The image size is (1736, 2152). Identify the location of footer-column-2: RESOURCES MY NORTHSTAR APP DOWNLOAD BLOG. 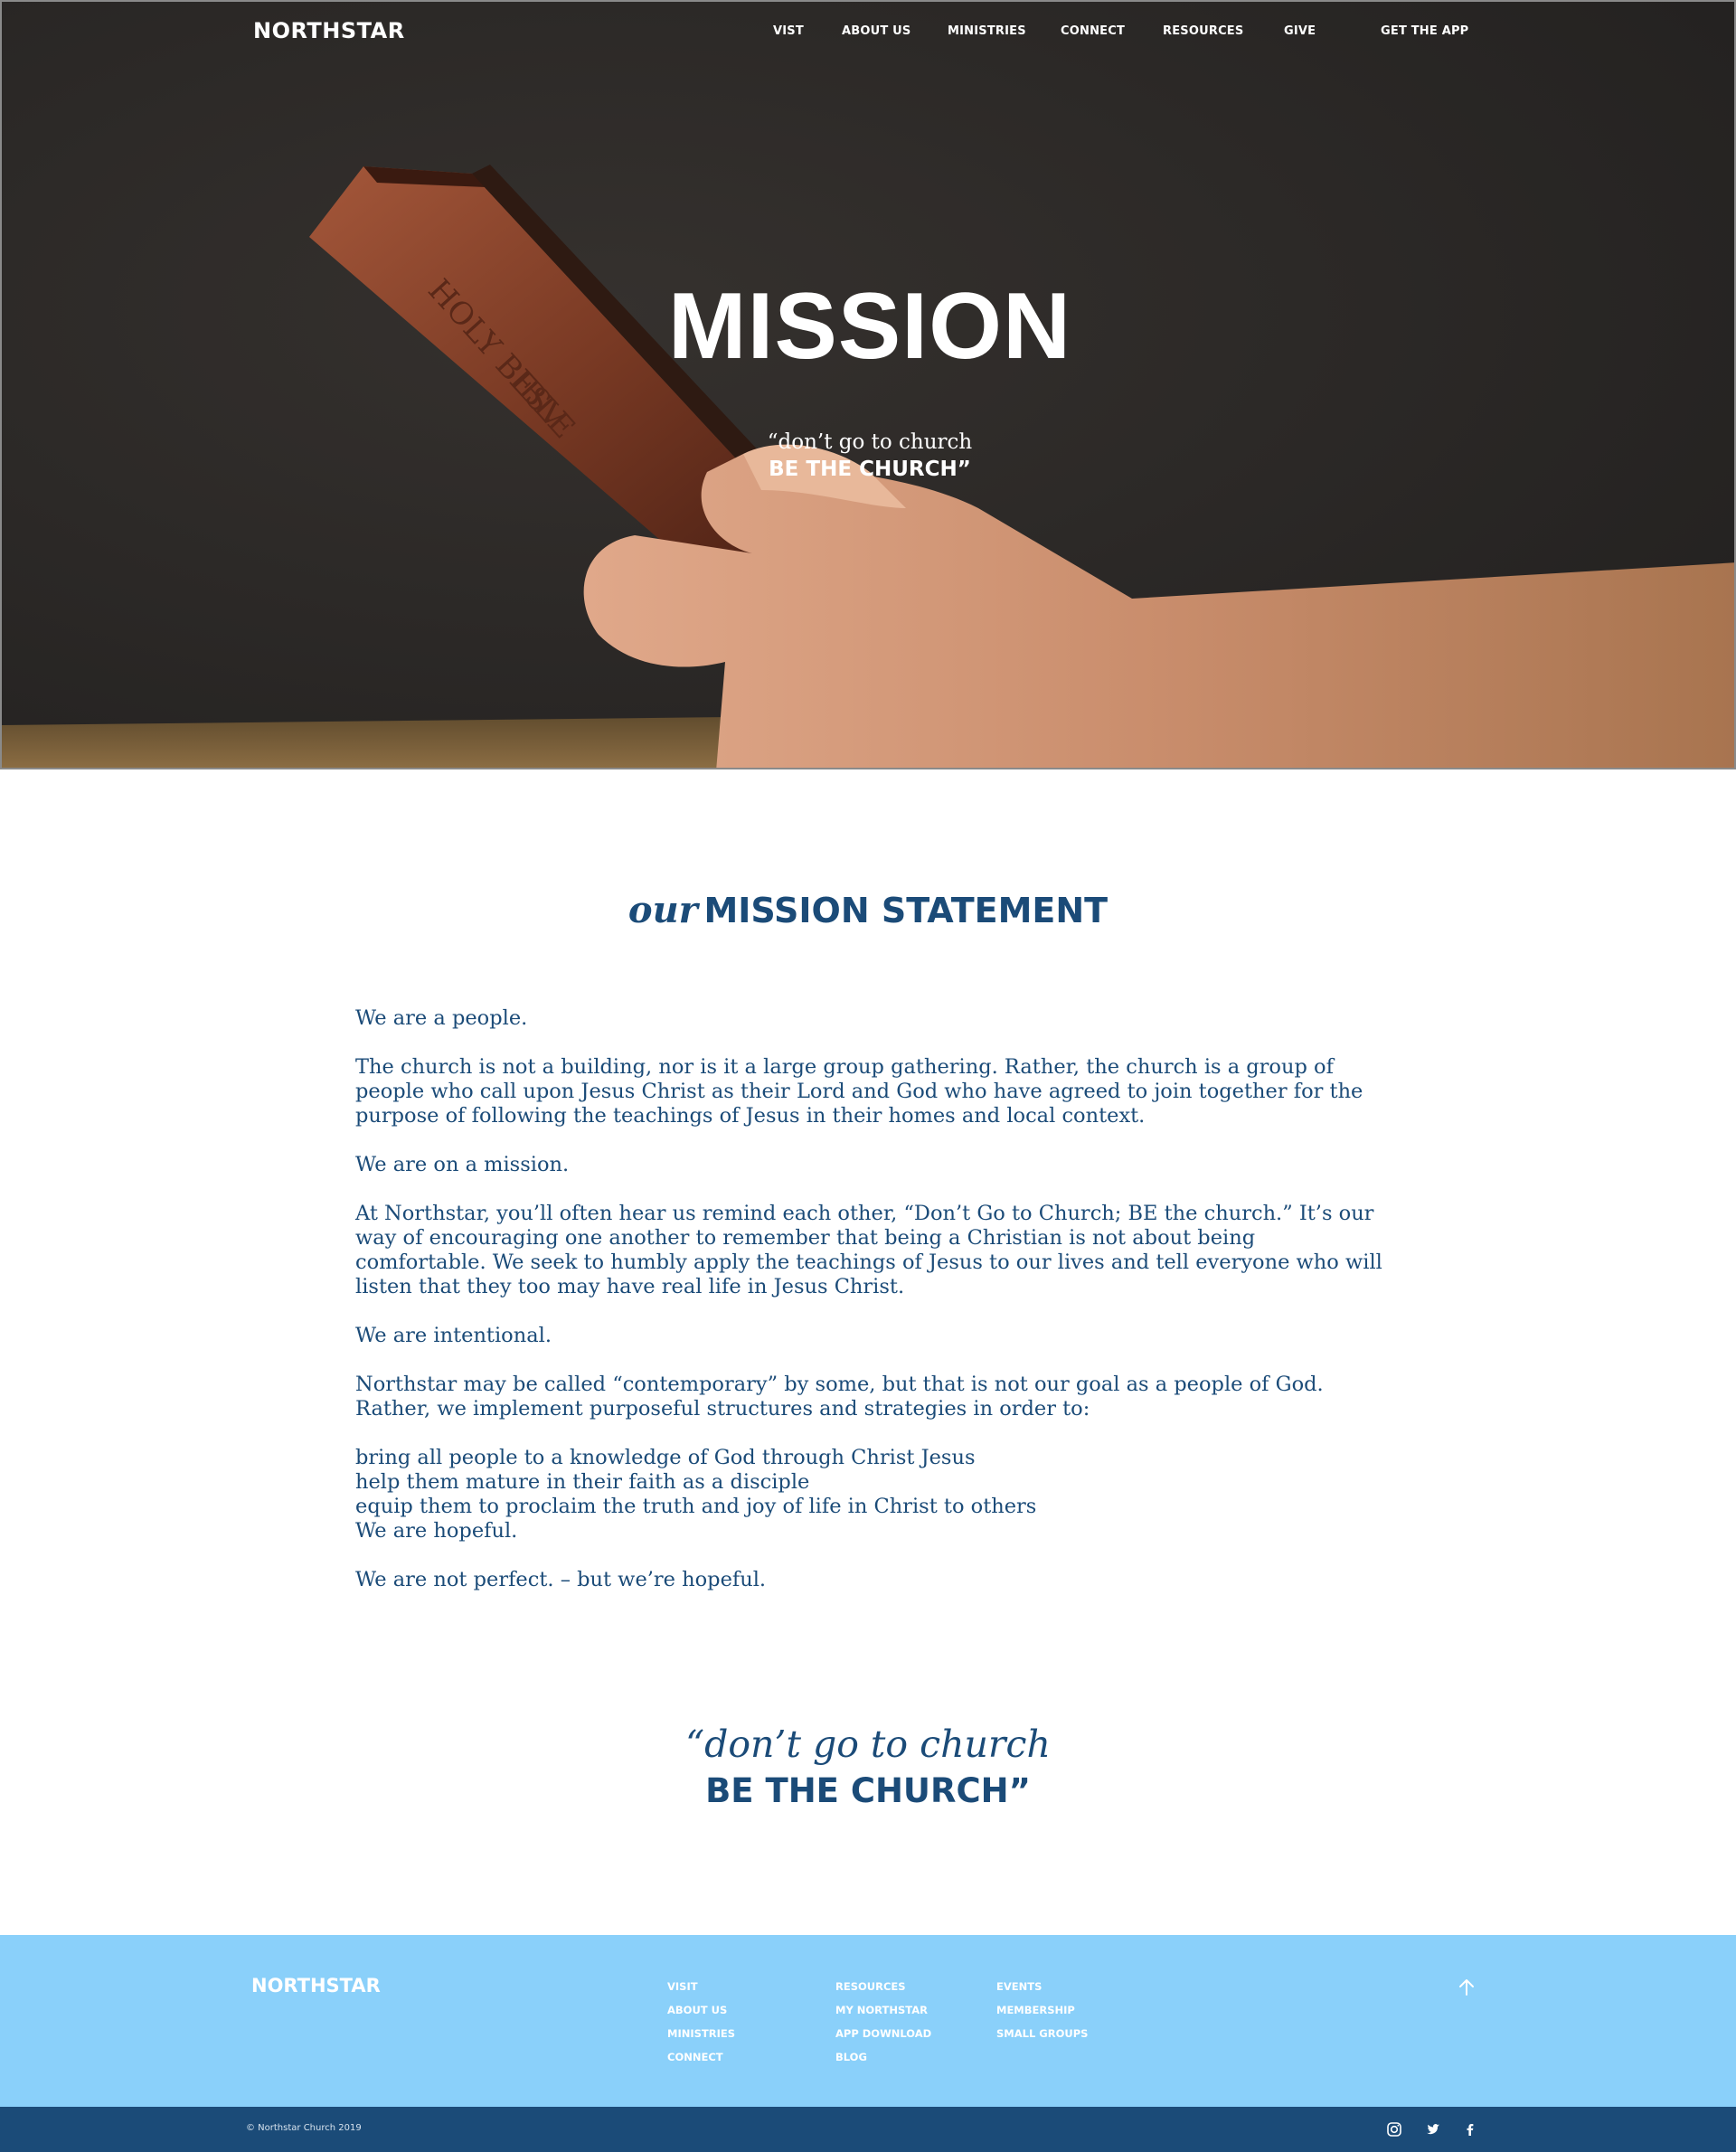
(883, 2022).